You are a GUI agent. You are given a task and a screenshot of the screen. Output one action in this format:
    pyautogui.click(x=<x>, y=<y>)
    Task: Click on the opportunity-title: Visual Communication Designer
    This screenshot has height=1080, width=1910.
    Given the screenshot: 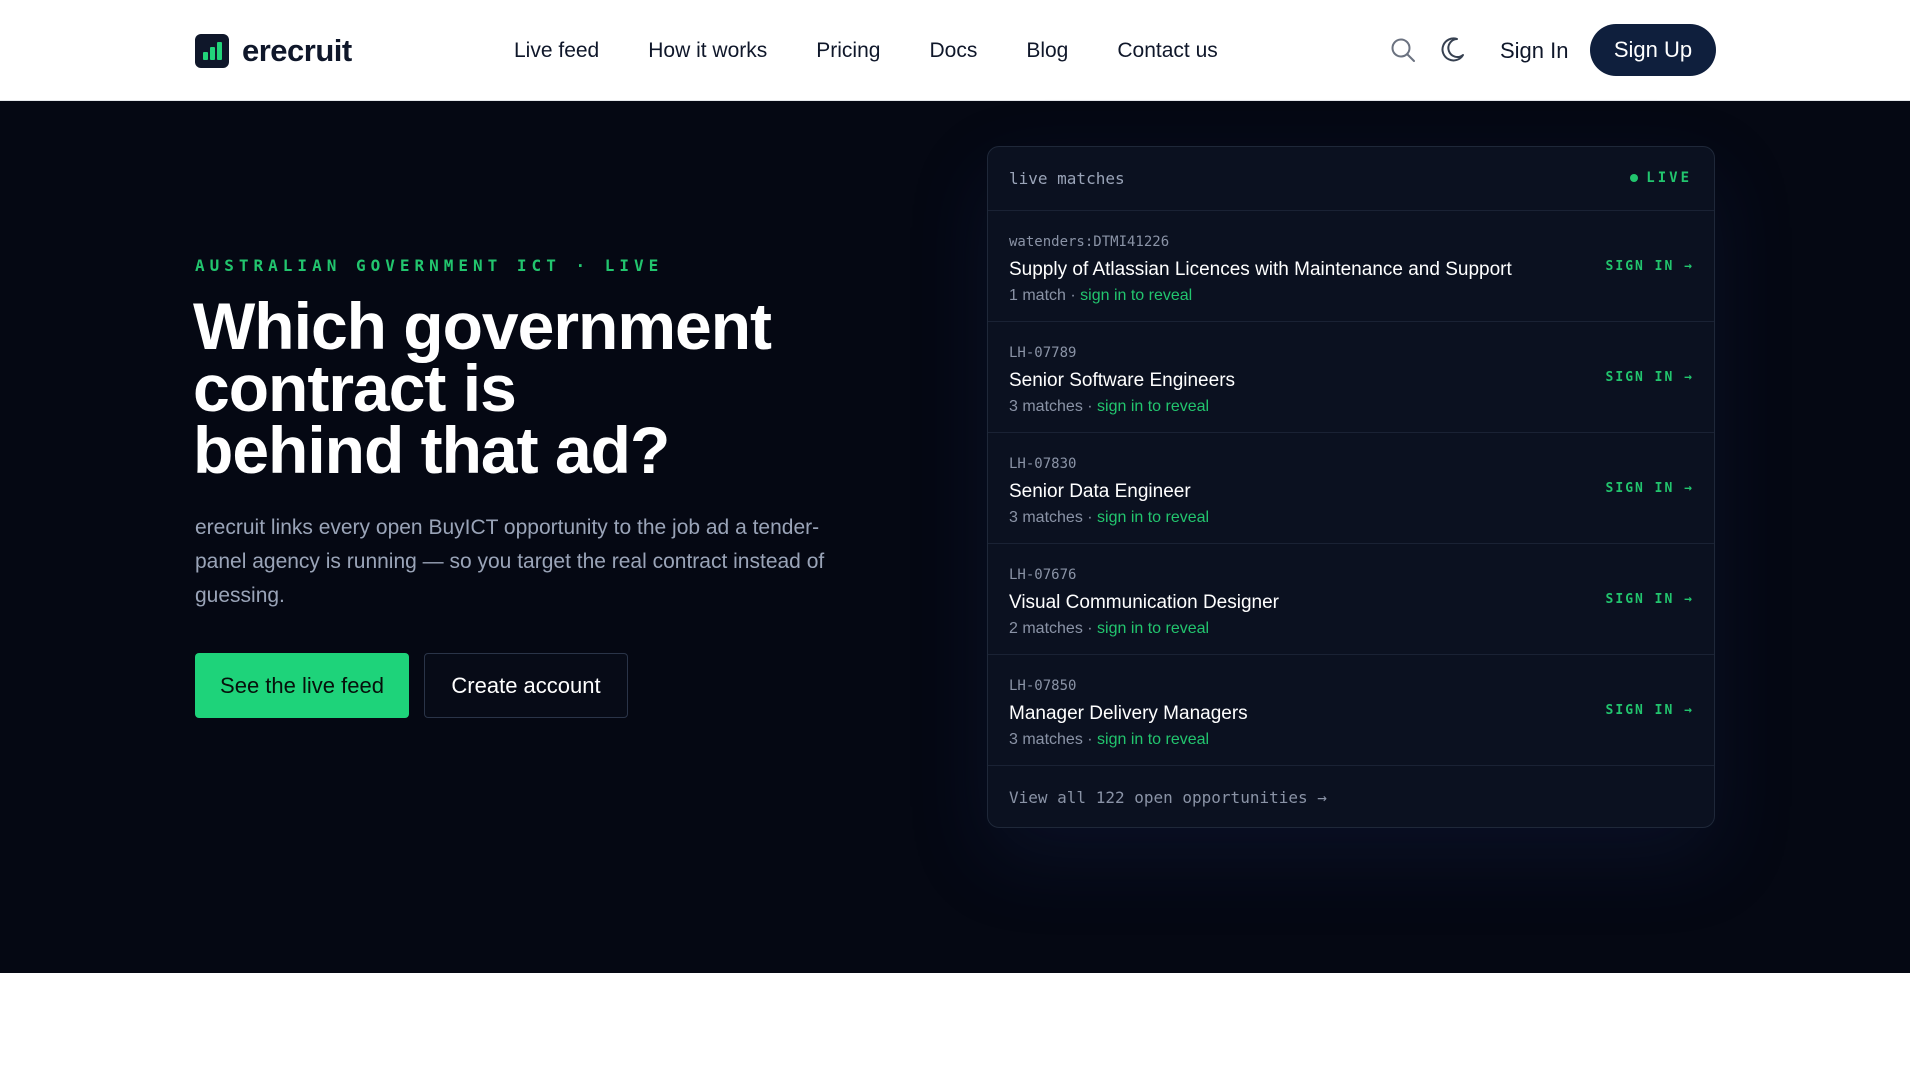 What is the action you would take?
    pyautogui.click(x=1144, y=602)
    